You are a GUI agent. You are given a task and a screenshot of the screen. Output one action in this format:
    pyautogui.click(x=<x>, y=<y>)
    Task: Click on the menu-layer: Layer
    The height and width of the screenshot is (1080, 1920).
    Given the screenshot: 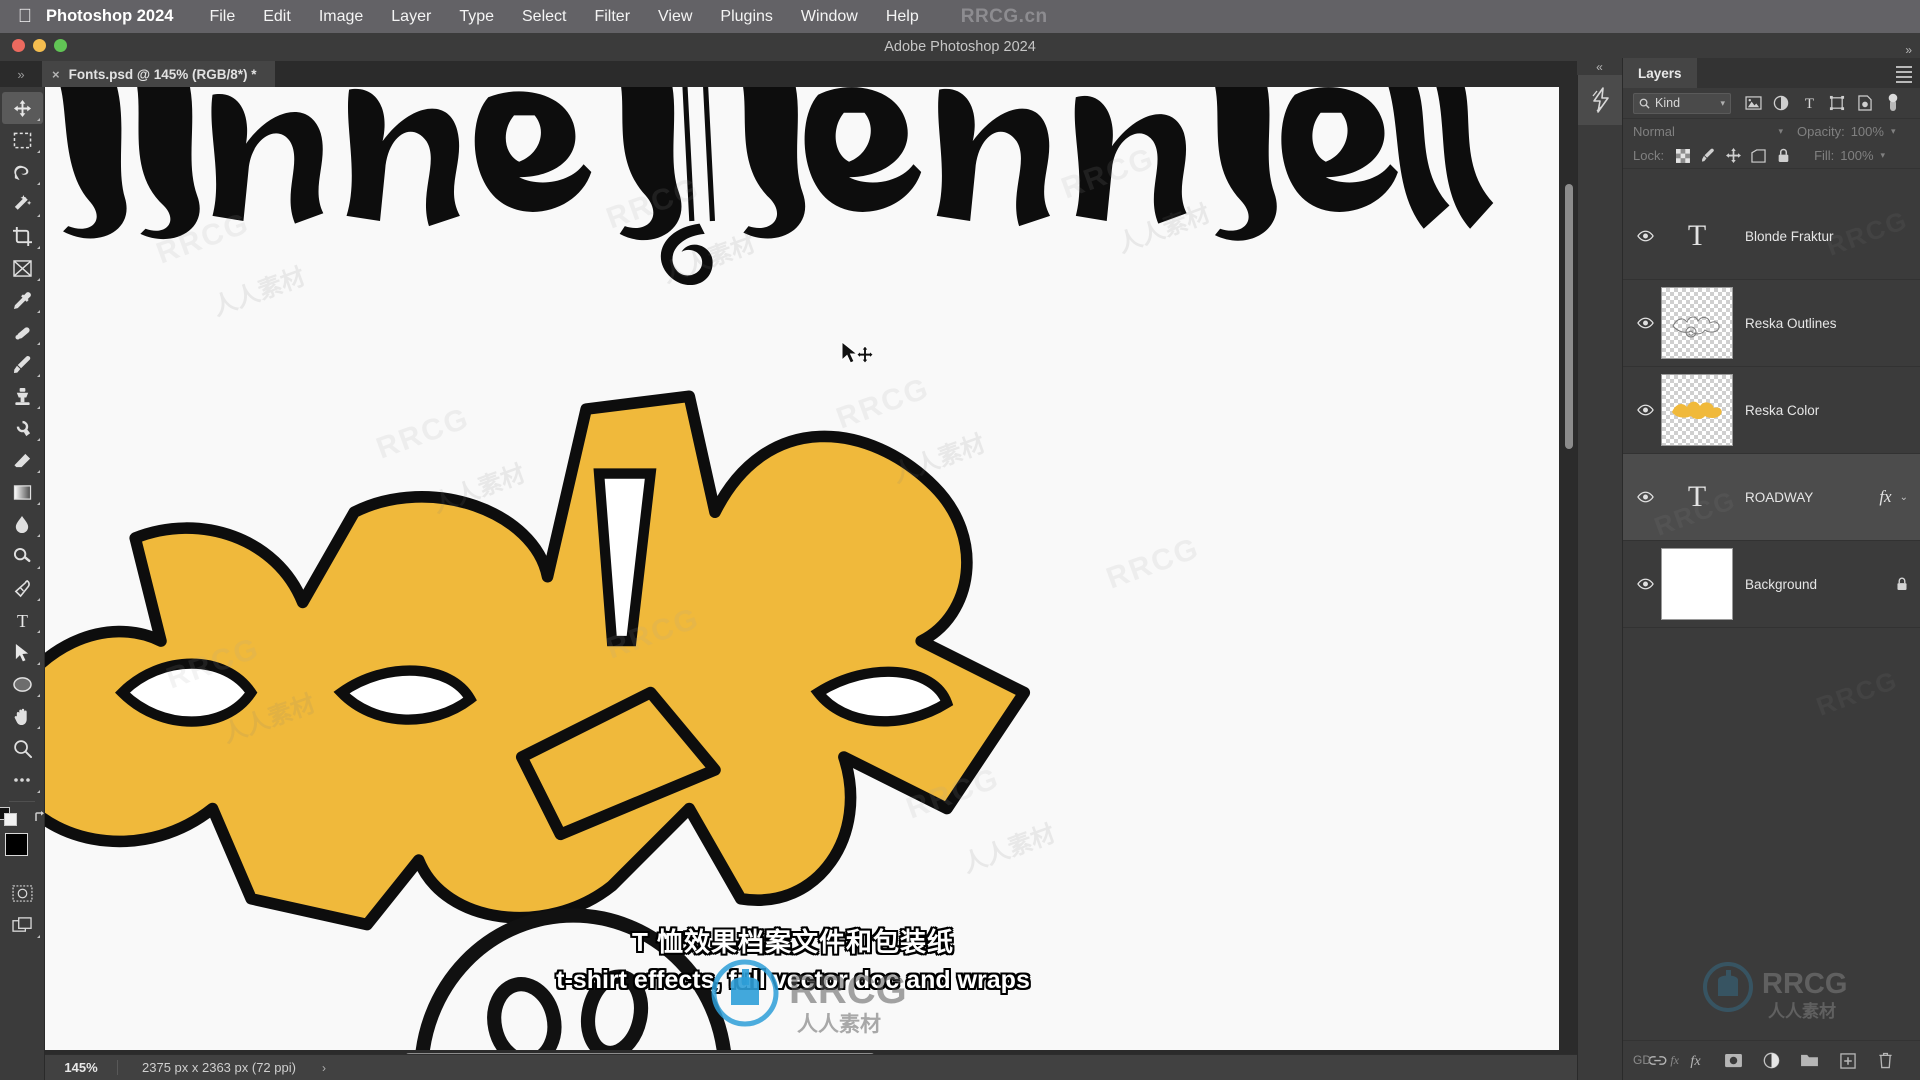 What is the action you would take?
    pyautogui.click(x=411, y=17)
    